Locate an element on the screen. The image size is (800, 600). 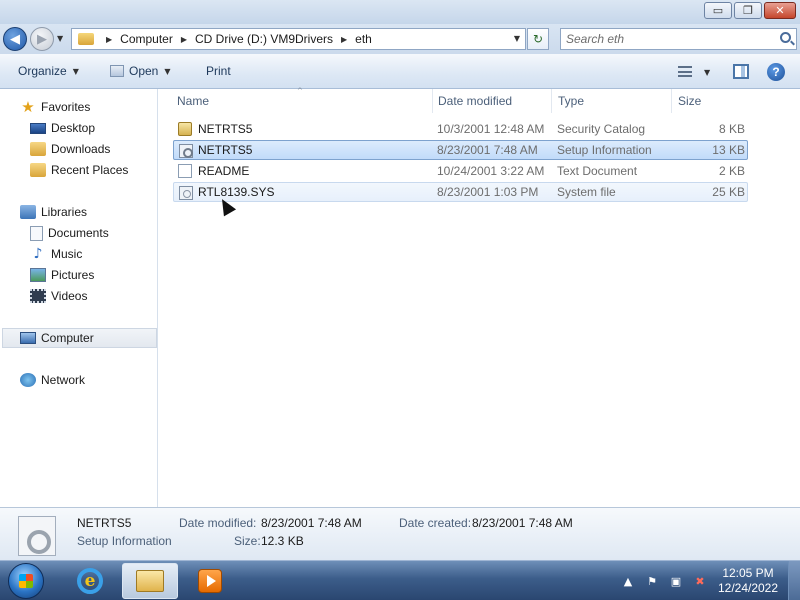
sidebar-item-favorites: ★ Favorites is located at coordinates (55, 107).